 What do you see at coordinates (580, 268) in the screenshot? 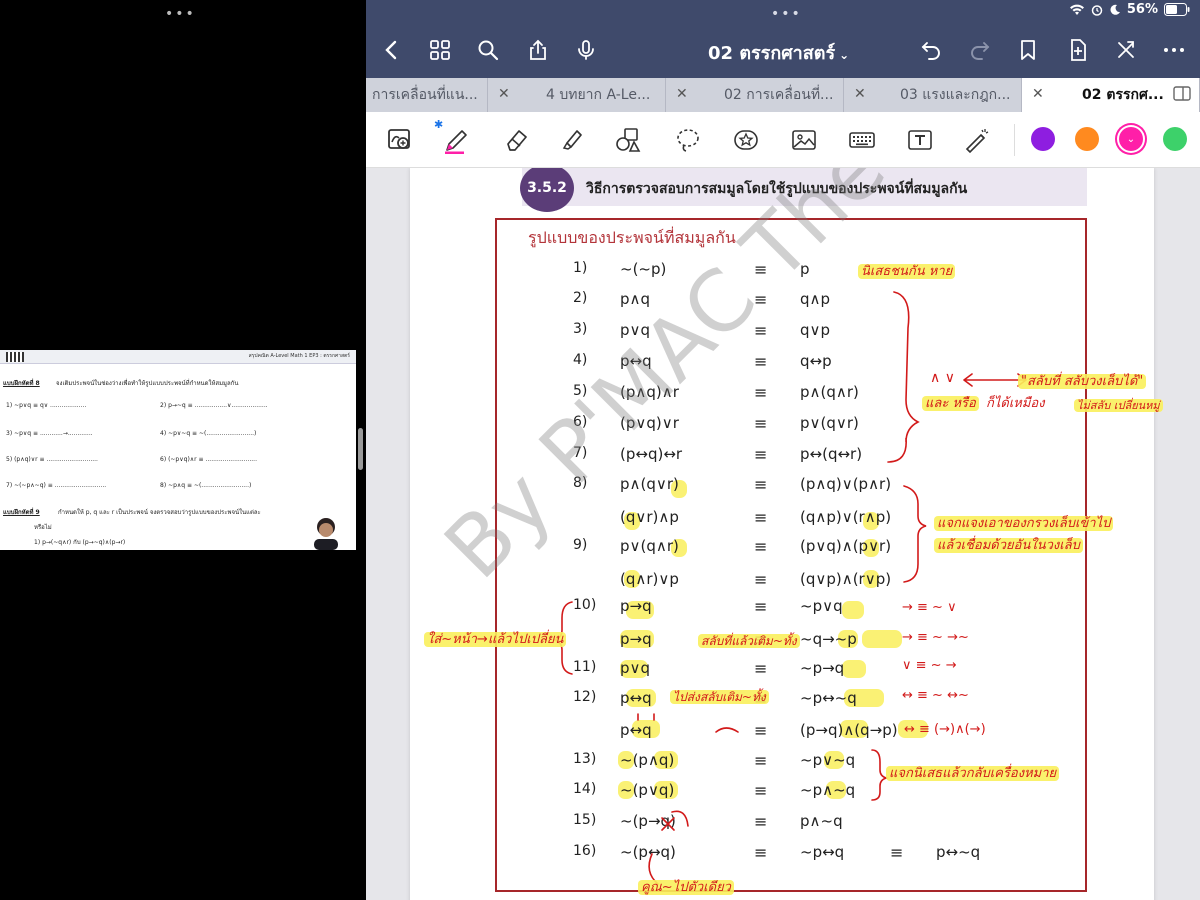
I see `row-number: 1)` at bounding box center [580, 268].